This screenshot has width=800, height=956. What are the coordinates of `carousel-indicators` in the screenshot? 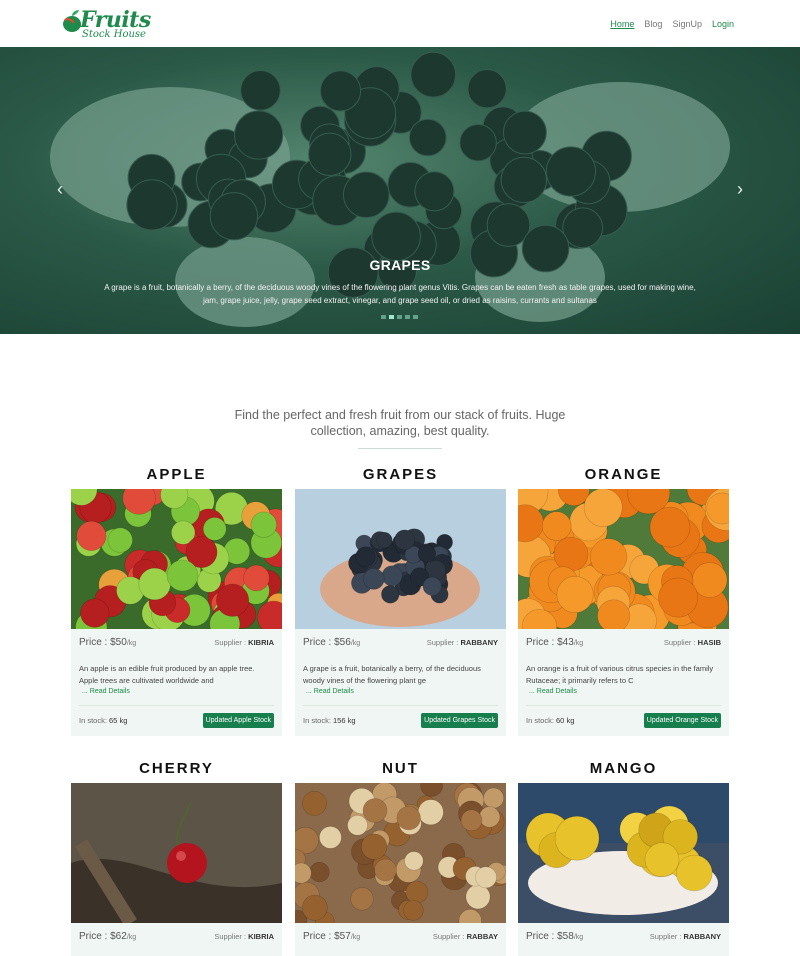 It's located at (399, 317).